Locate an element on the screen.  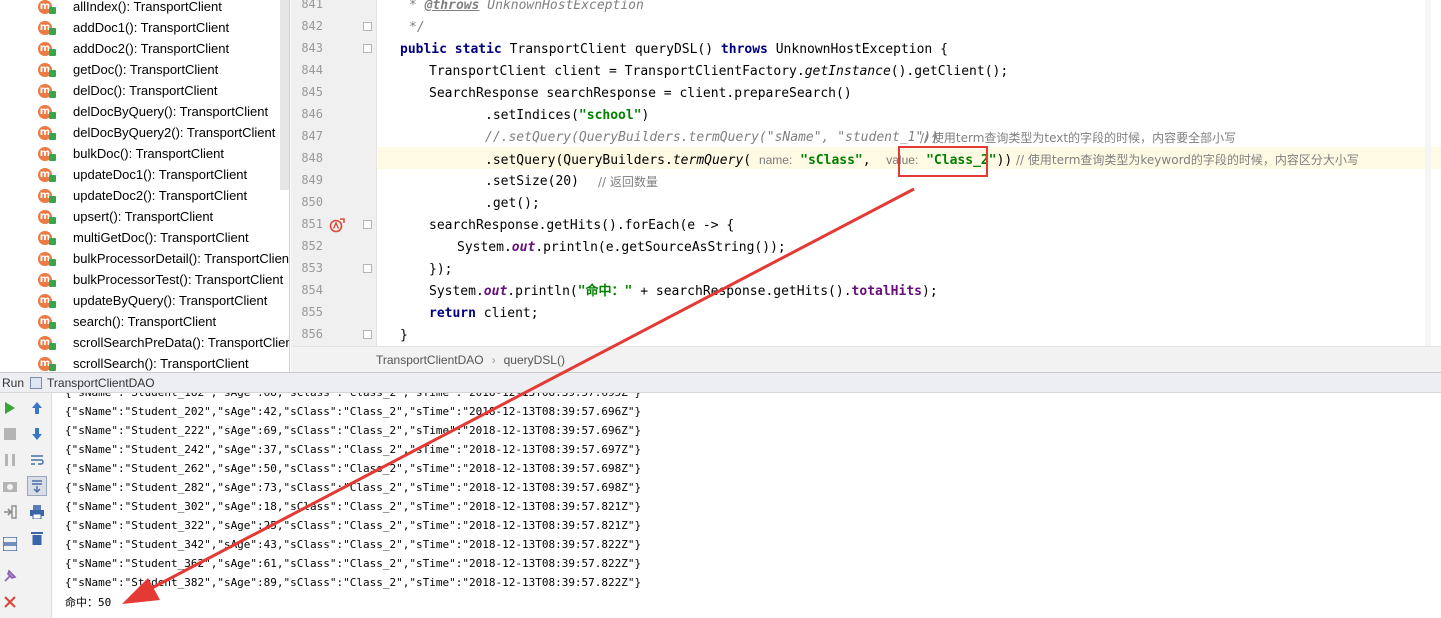
structure-item: m updateDoc1(): TransportClient is located at coordinates (142, 174).